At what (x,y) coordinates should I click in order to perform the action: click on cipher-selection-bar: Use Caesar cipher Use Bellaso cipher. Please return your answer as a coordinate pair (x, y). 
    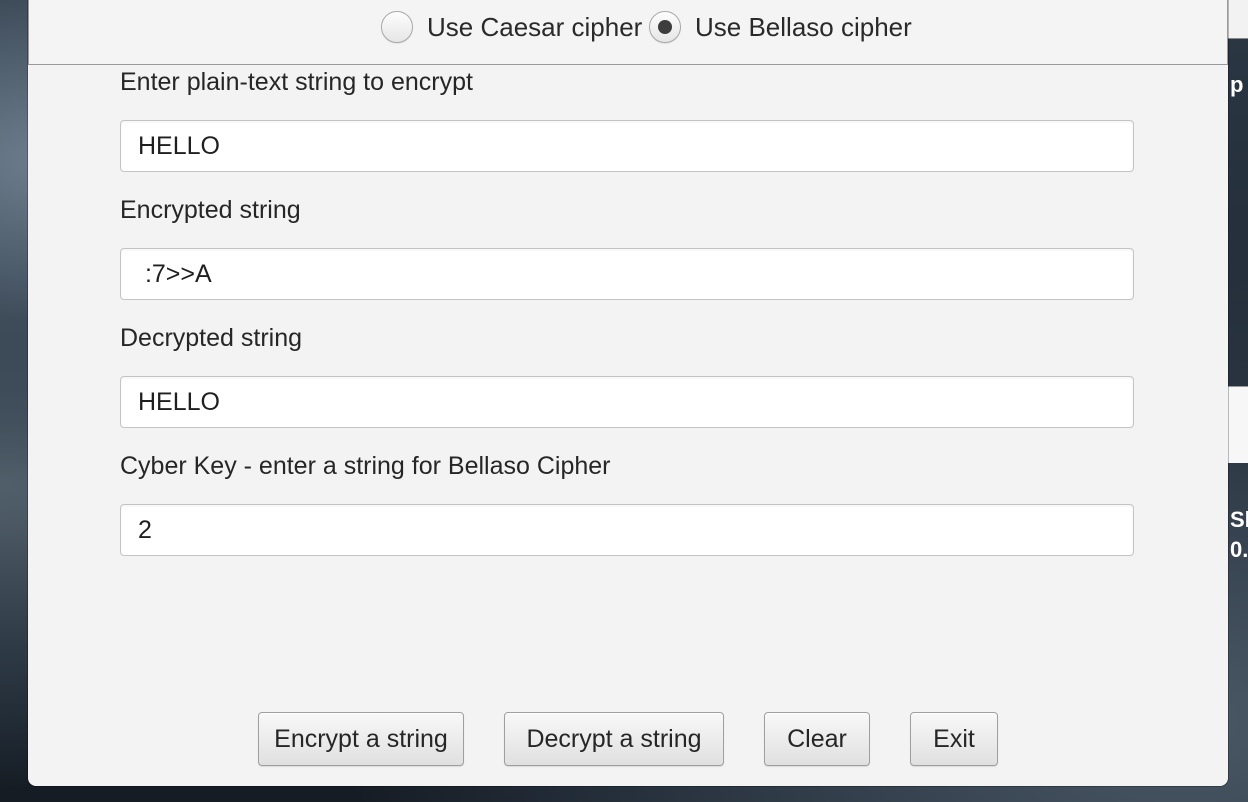
    Looking at the image, I should click on (628, 32).